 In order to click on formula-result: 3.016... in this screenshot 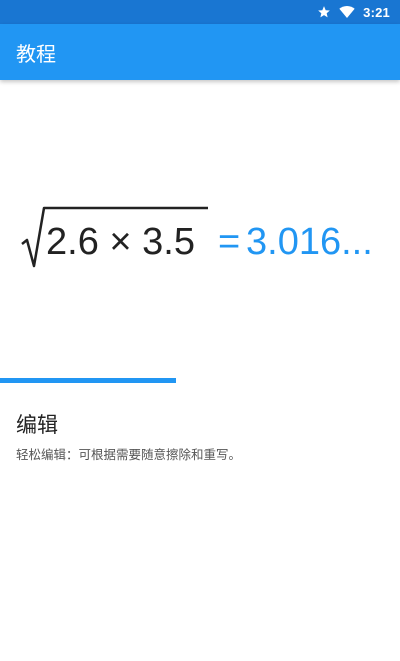, I will do `click(309, 242)`.